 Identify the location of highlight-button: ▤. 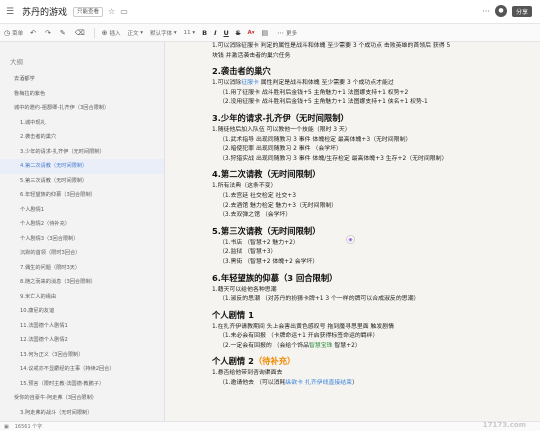
(266, 33).